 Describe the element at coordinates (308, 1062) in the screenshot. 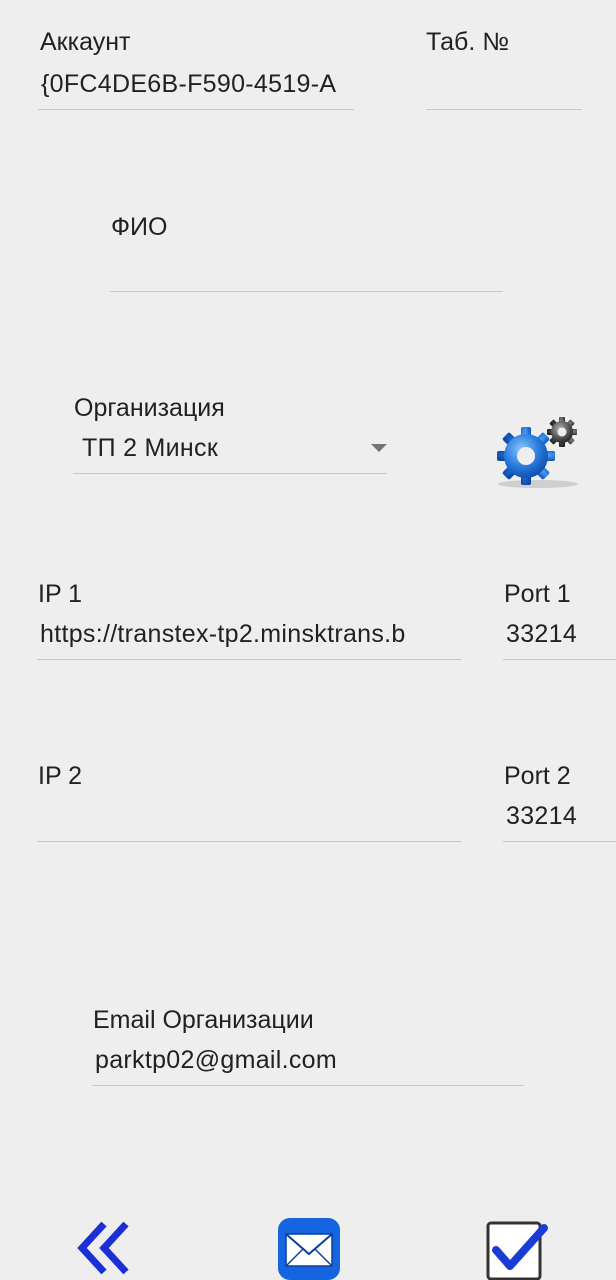

I see `email-field: parktp02@gmail.com` at that location.